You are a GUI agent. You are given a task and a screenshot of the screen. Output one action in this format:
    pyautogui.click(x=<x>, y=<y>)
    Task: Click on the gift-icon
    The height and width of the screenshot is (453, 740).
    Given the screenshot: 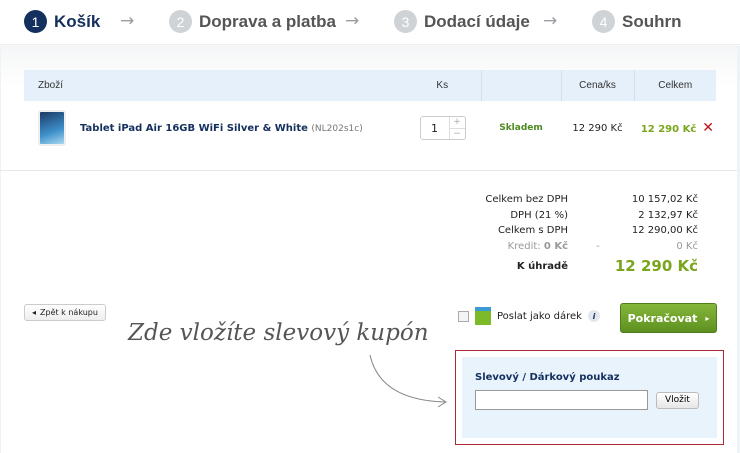 What is the action you would take?
    pyautogui.click(x=483, y=316)
    